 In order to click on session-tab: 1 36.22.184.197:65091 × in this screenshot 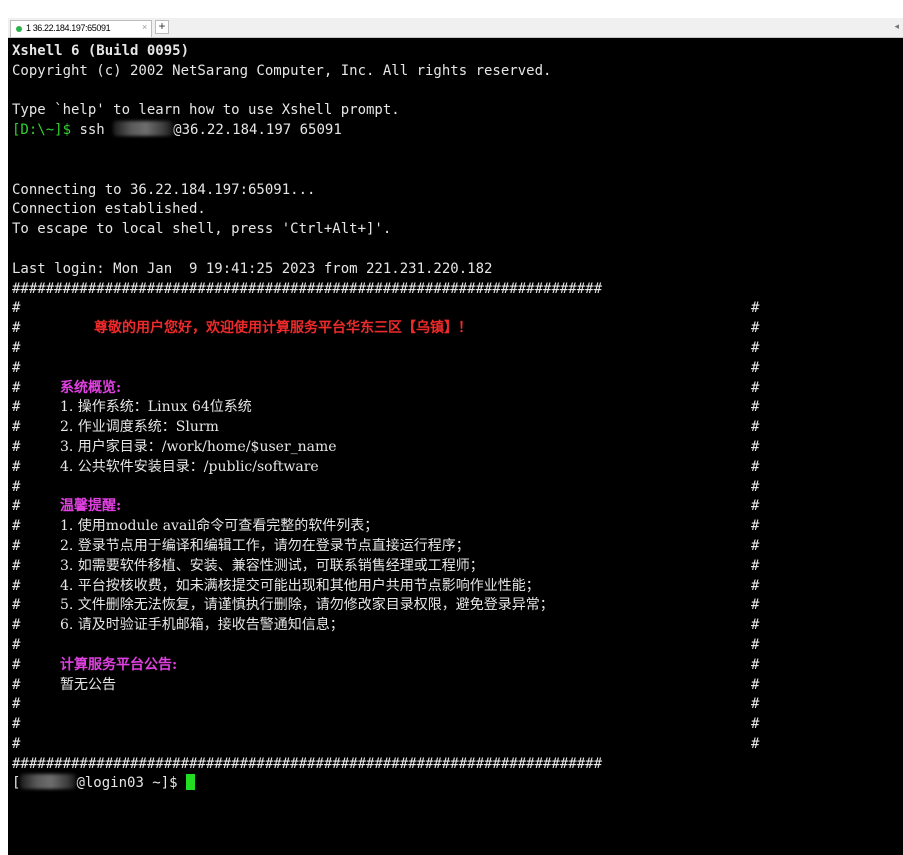, I will do `click(81, 28)`.